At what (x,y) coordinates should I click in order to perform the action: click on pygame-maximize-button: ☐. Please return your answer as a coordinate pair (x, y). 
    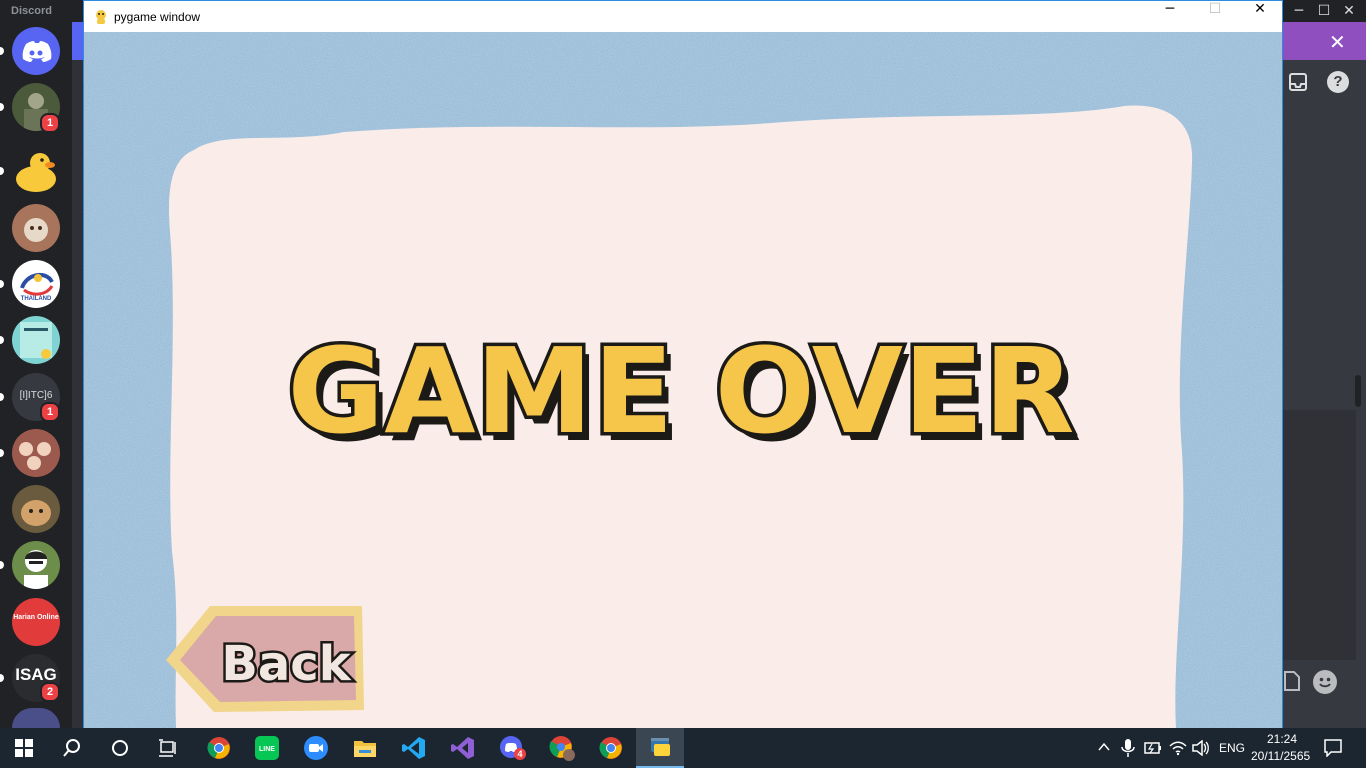
    Looking at the image, I should click on (1215, 16).